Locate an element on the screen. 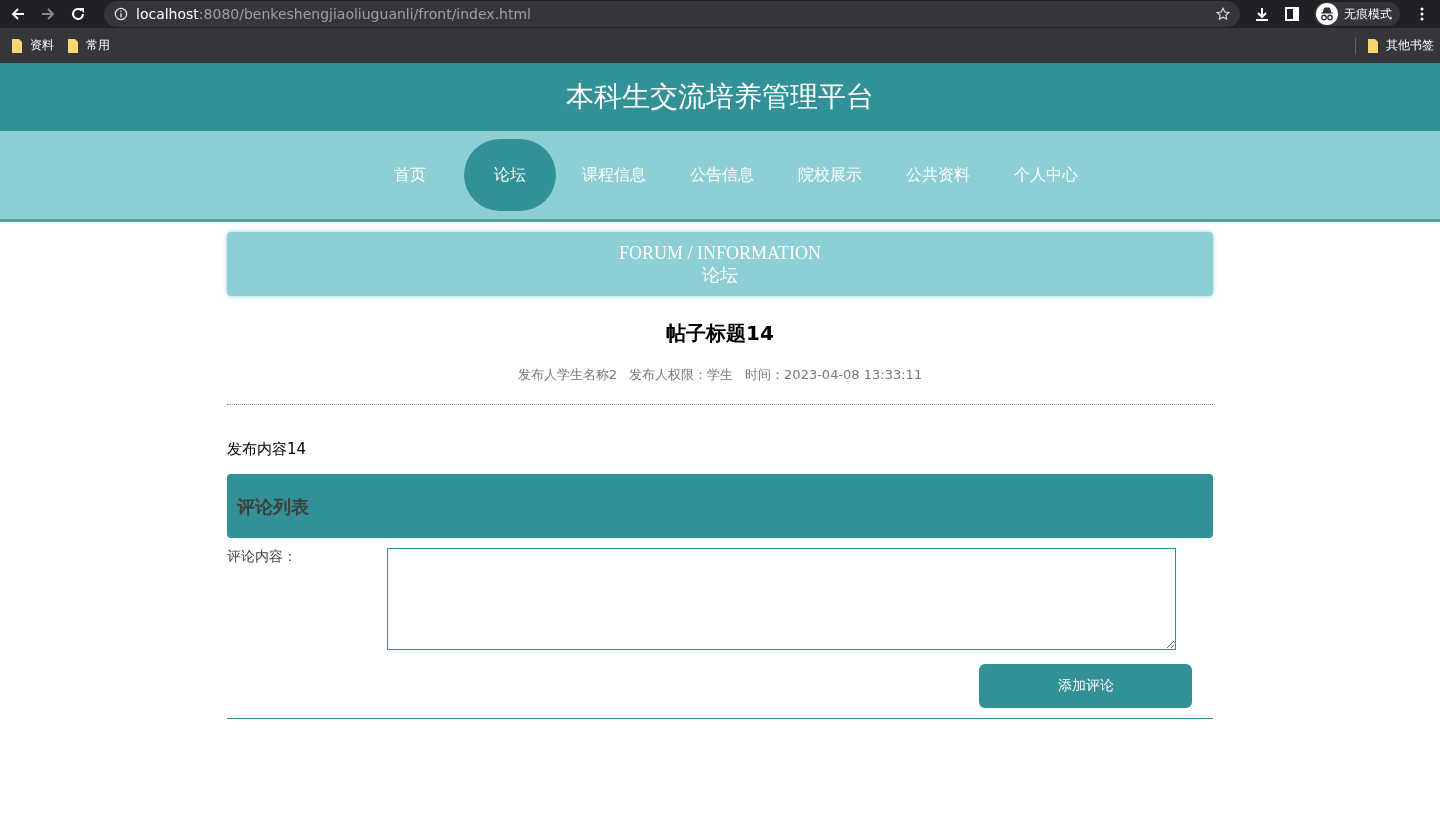 This screenshot has width=1440, height=816. other-bookmarks: 其他书签 is located at coordinates (1401, 45).